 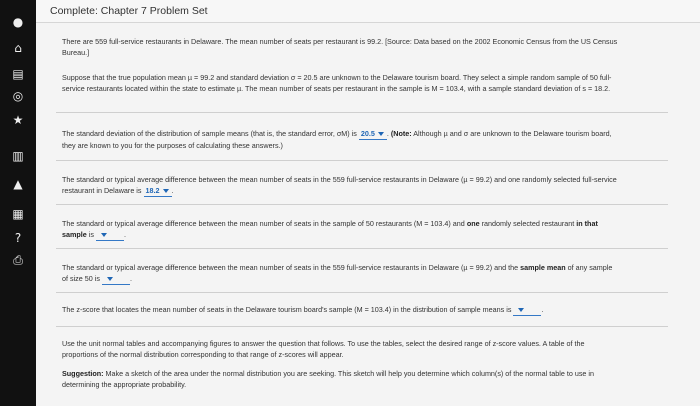 I want to click on sample-mean-difference-dropdown, so click(x=115, y=279).